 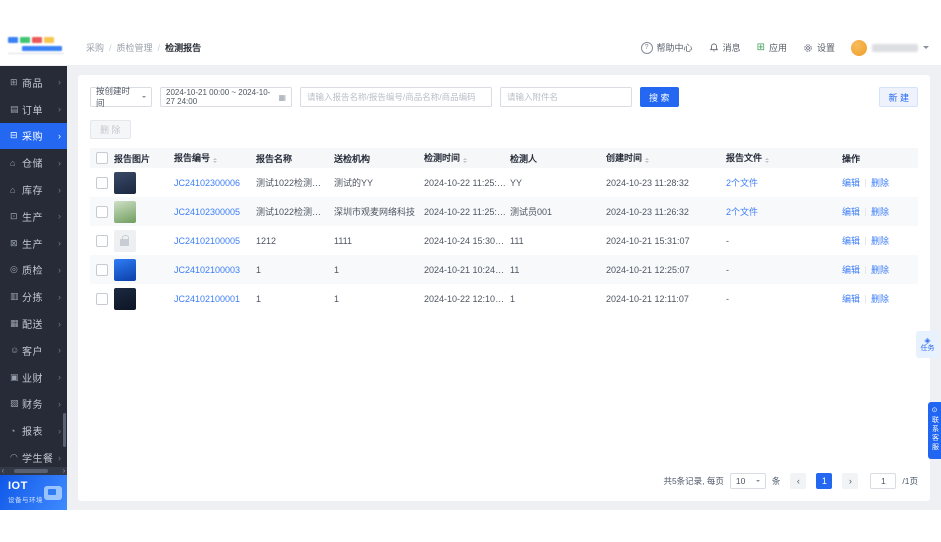 I want to click on sidebar-item-products: ⊞ 商品 ›, so click(x=33, y=82).